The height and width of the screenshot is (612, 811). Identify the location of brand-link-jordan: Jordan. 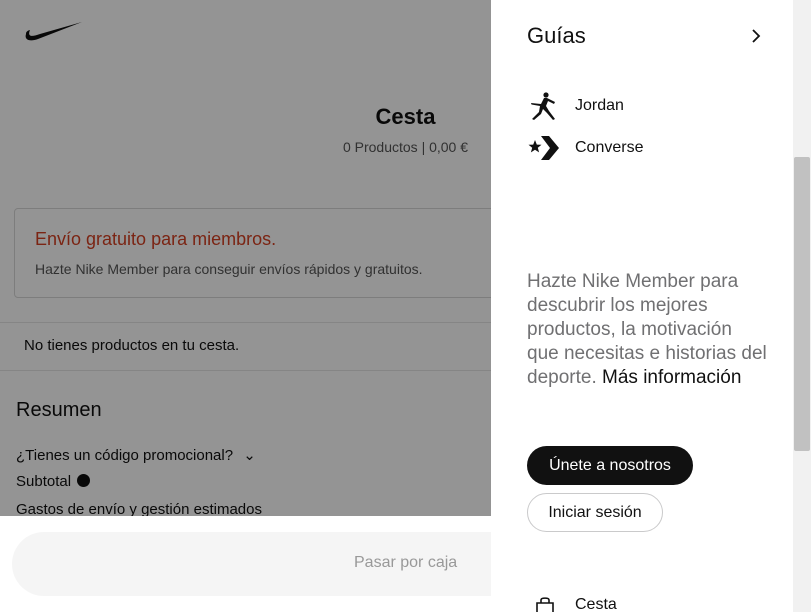
(642, 106).